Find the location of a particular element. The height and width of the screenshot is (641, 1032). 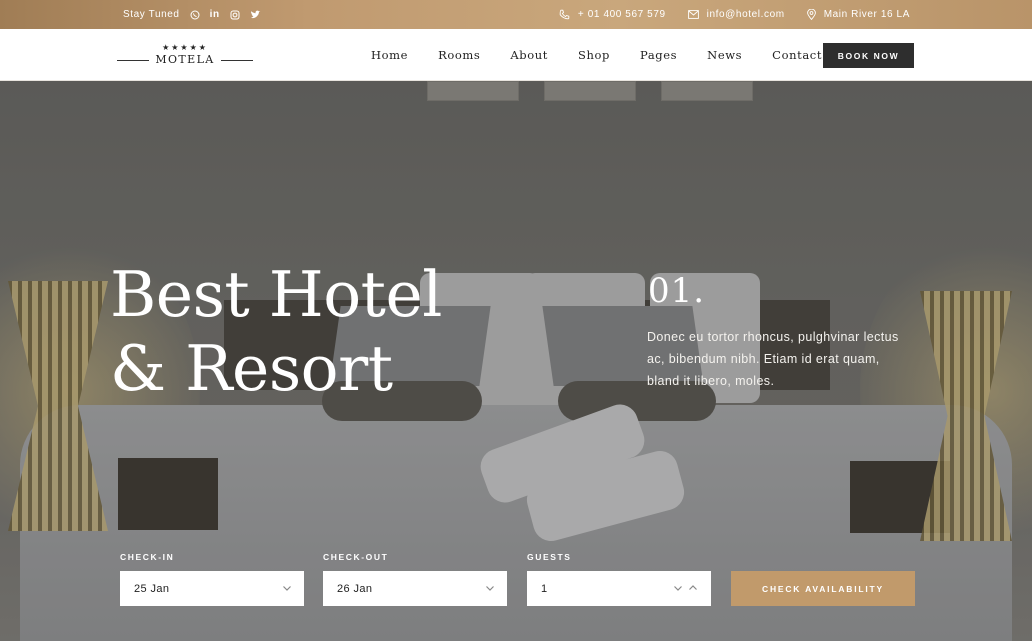

envelope-icon is located at coordinates (693, 14).